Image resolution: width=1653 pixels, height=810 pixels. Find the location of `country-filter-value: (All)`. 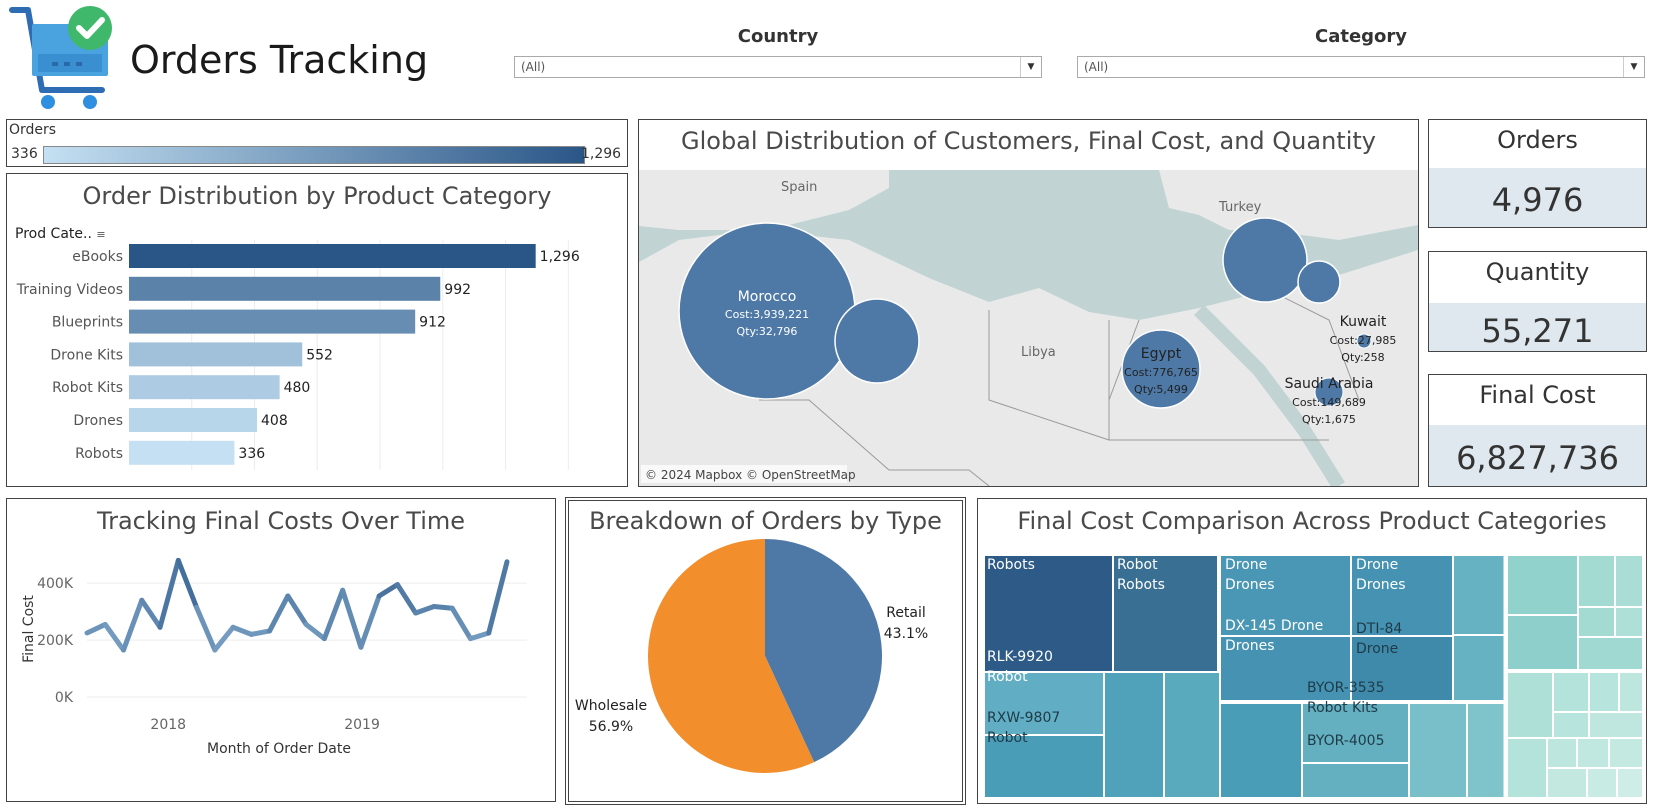

country-filter-value: (All) is located at coordinates (533, 67).